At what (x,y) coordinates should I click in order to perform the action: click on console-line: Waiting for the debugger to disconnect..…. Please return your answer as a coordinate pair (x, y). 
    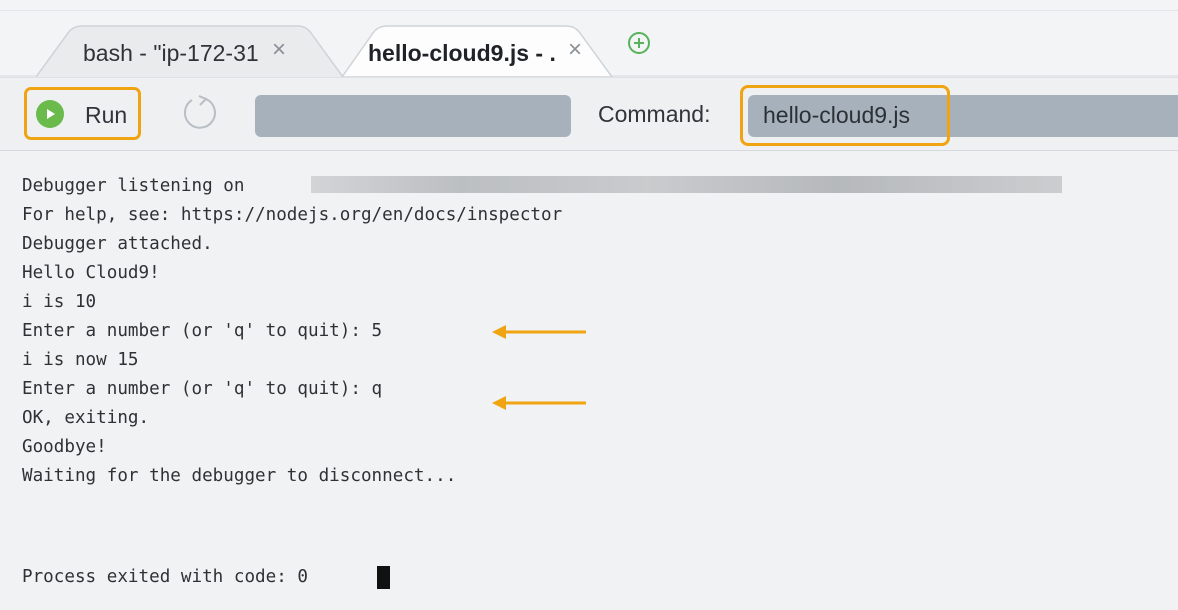
    Looking at the image, I should click on (239, 476).